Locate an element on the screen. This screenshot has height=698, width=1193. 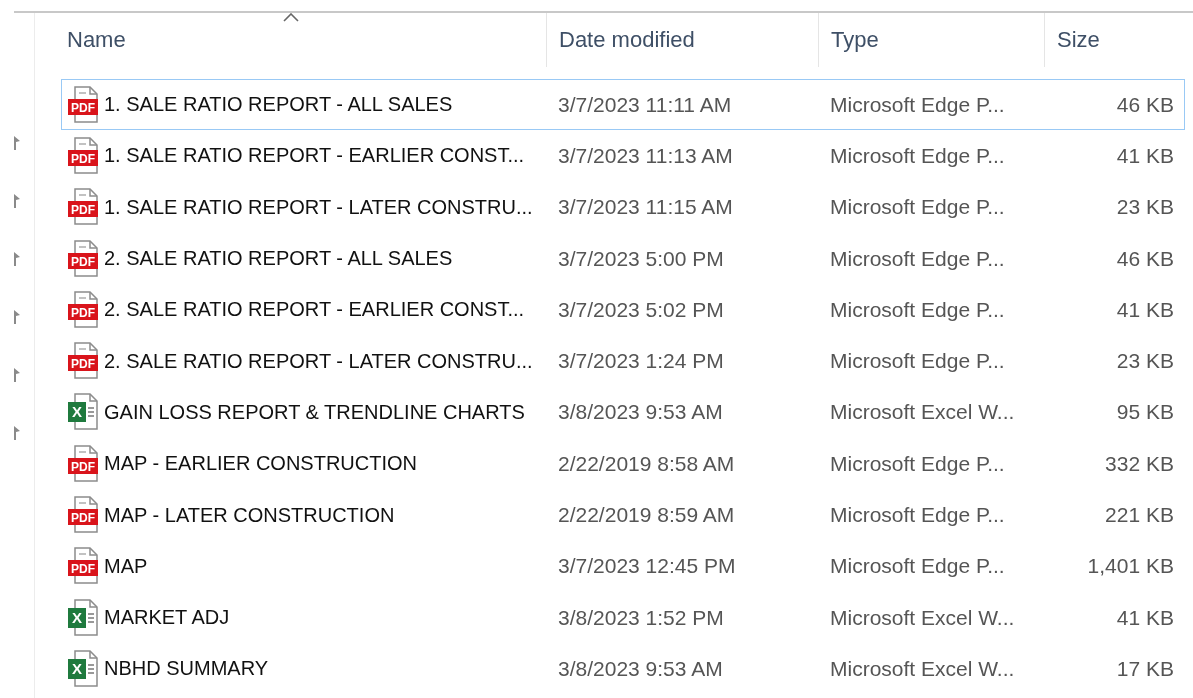
file-row: PDF MAP - EARLIER CONSTRUCTION 2/22/2019 8:58 AM Microsoft Edge P... 332 KB is located at coordinates (623, 464).